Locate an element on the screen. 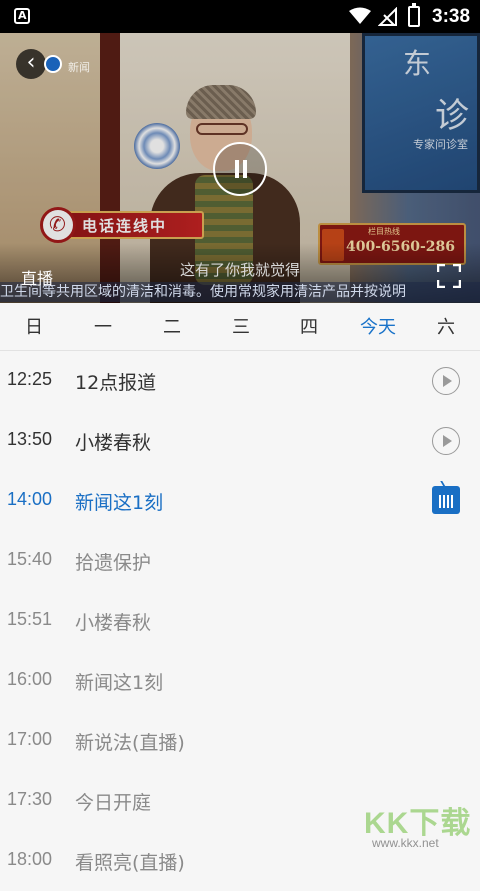 The width and height of the screenshot is (480, 891). program-title: 看照亮(直播) is located at coordinates (130, 863).